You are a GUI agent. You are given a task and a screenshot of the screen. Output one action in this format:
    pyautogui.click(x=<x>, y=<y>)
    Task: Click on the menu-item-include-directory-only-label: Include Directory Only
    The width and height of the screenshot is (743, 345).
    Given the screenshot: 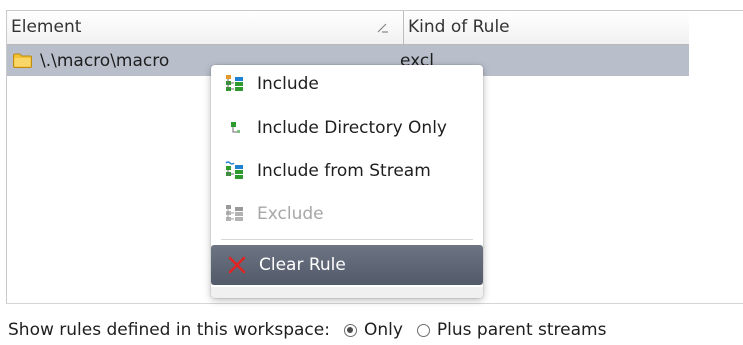 What is the action you would take?
    pyautogui.click(x=352, y=128)
    